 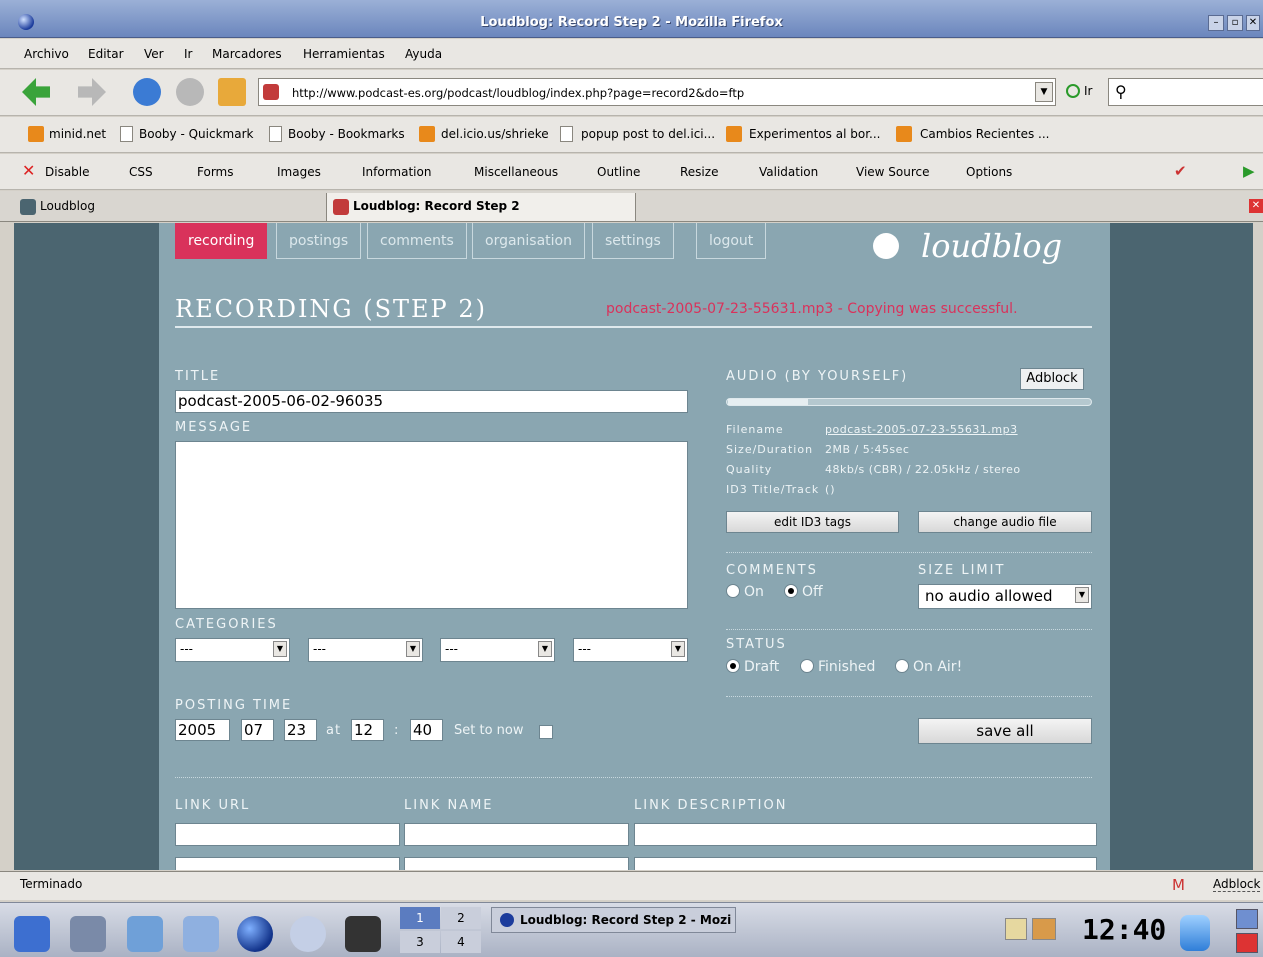 I want to click on bookmark-booby-bookmarks: Booby - Bookmarks, so click(x=346, y=134).